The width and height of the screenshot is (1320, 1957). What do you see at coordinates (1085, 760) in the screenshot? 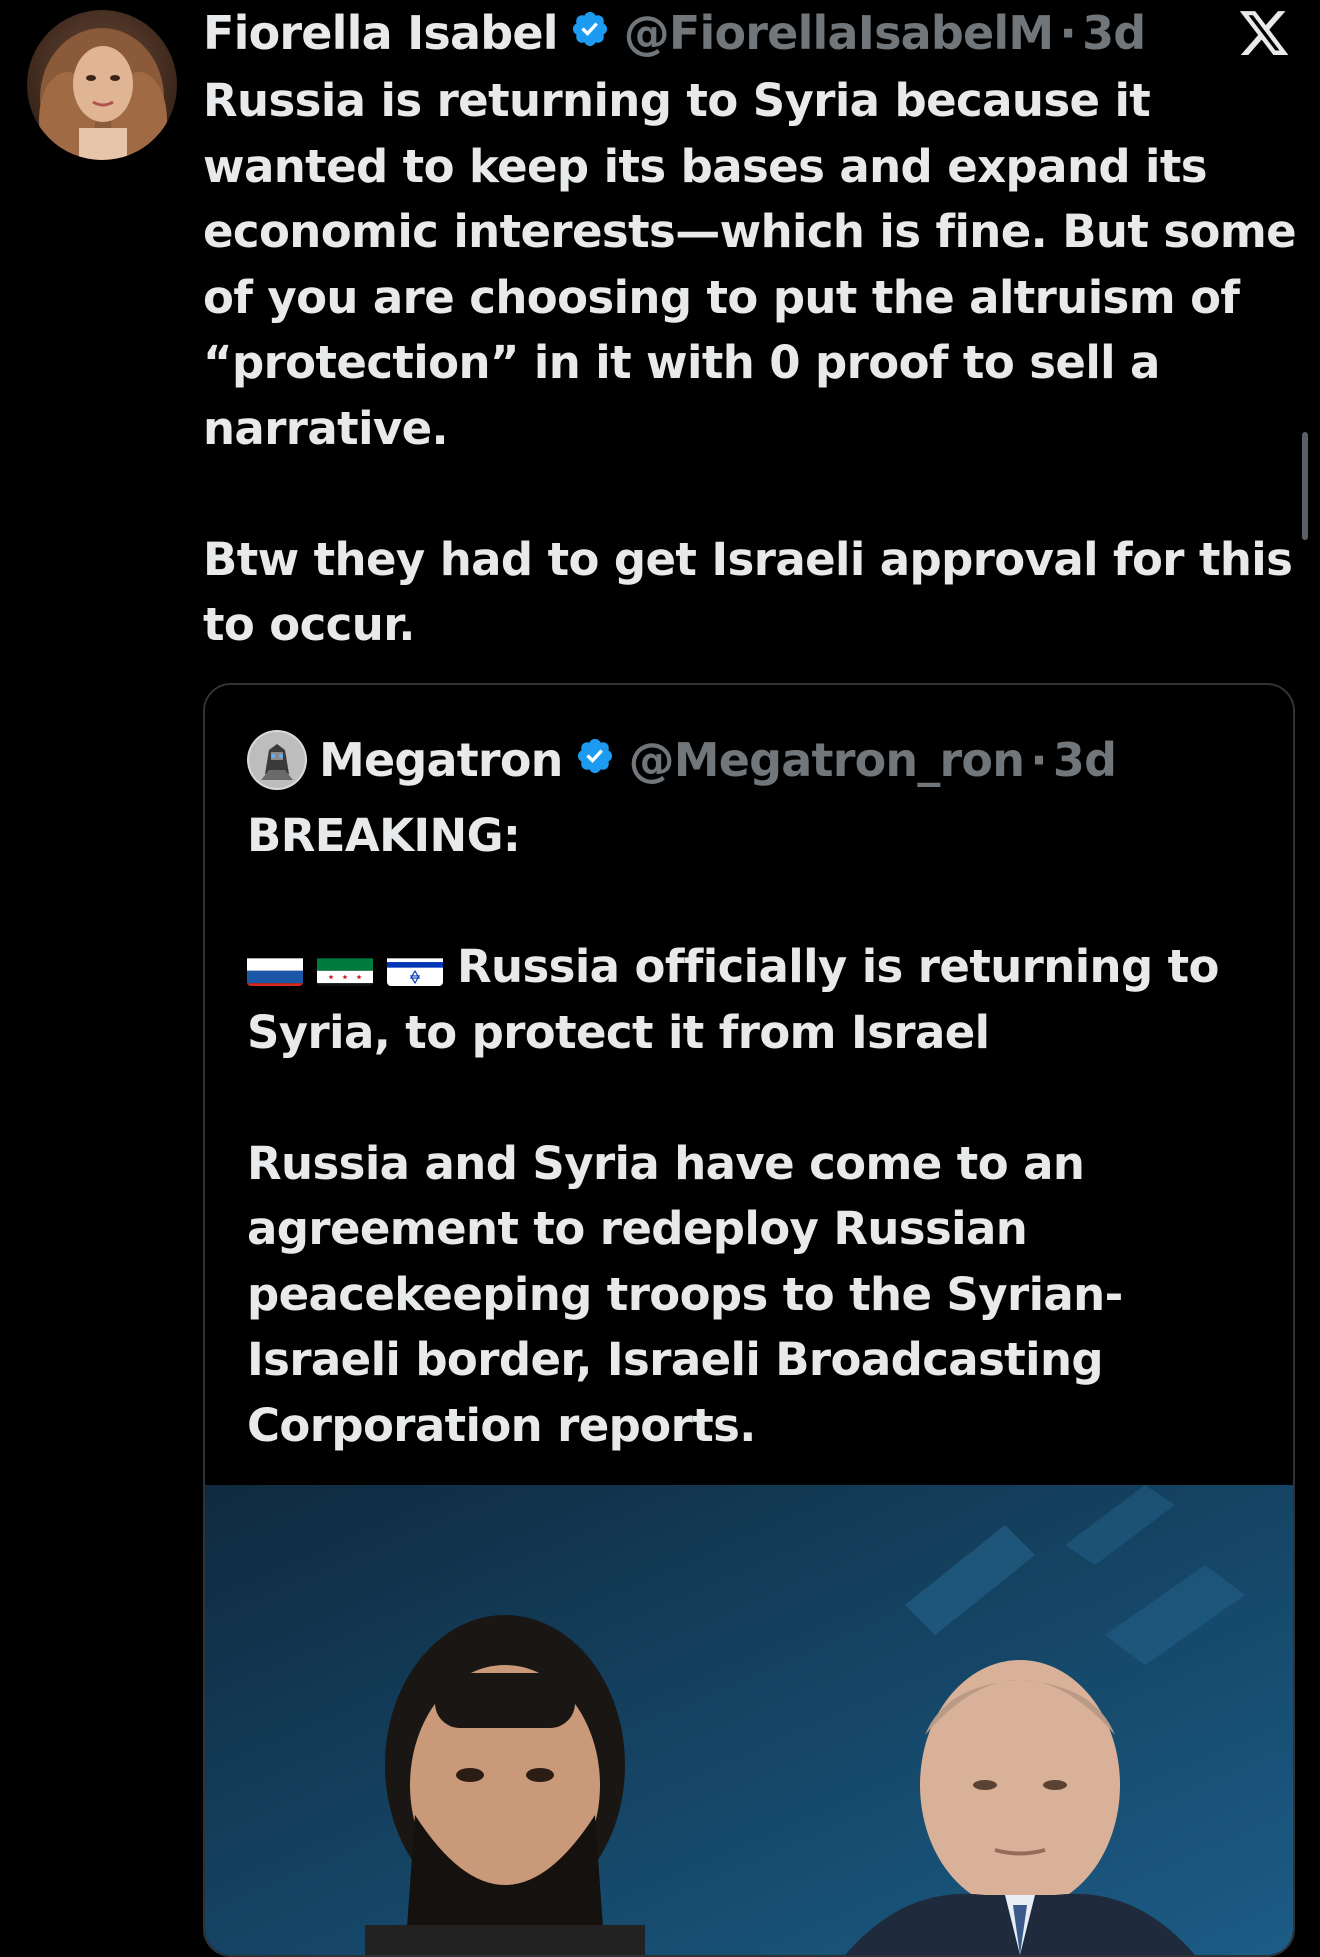
I see `quoted-tweet-timestamp: 3d` at bounding box center [1085, 760].